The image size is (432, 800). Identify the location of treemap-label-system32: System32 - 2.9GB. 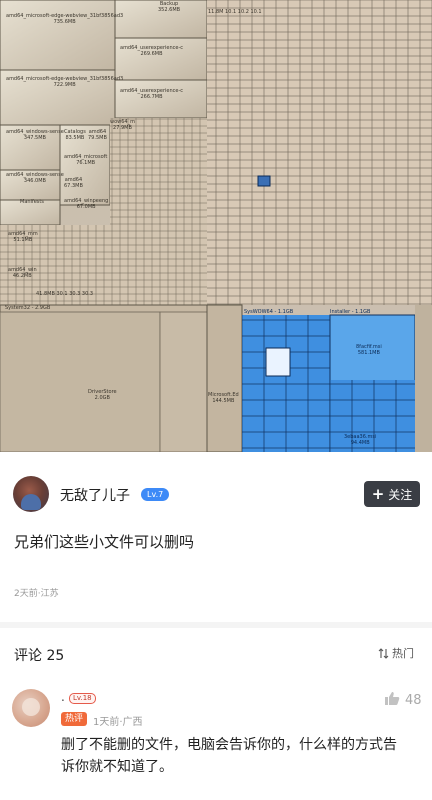
(28, 308).